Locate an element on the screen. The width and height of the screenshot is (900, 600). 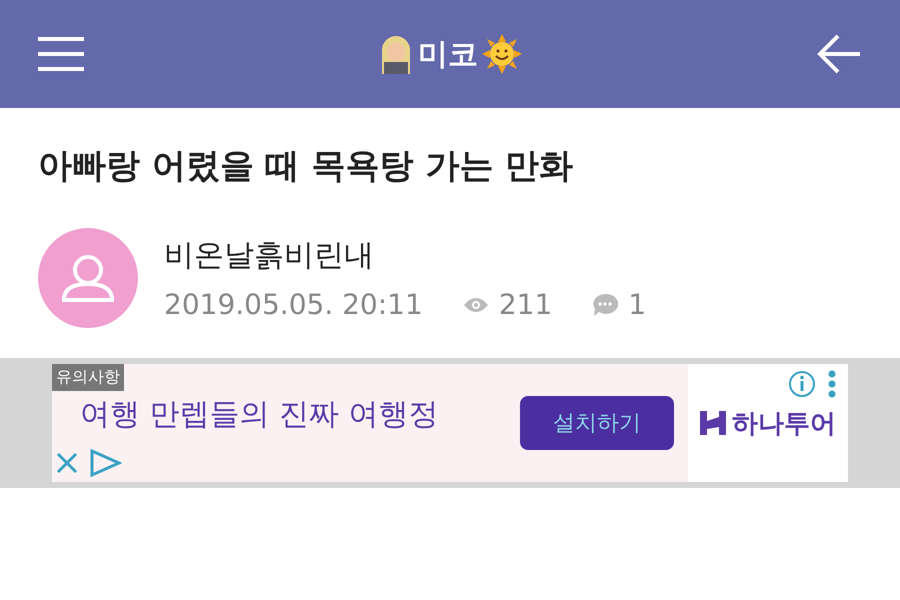
eye-icon is located at coordinates (475, 304).